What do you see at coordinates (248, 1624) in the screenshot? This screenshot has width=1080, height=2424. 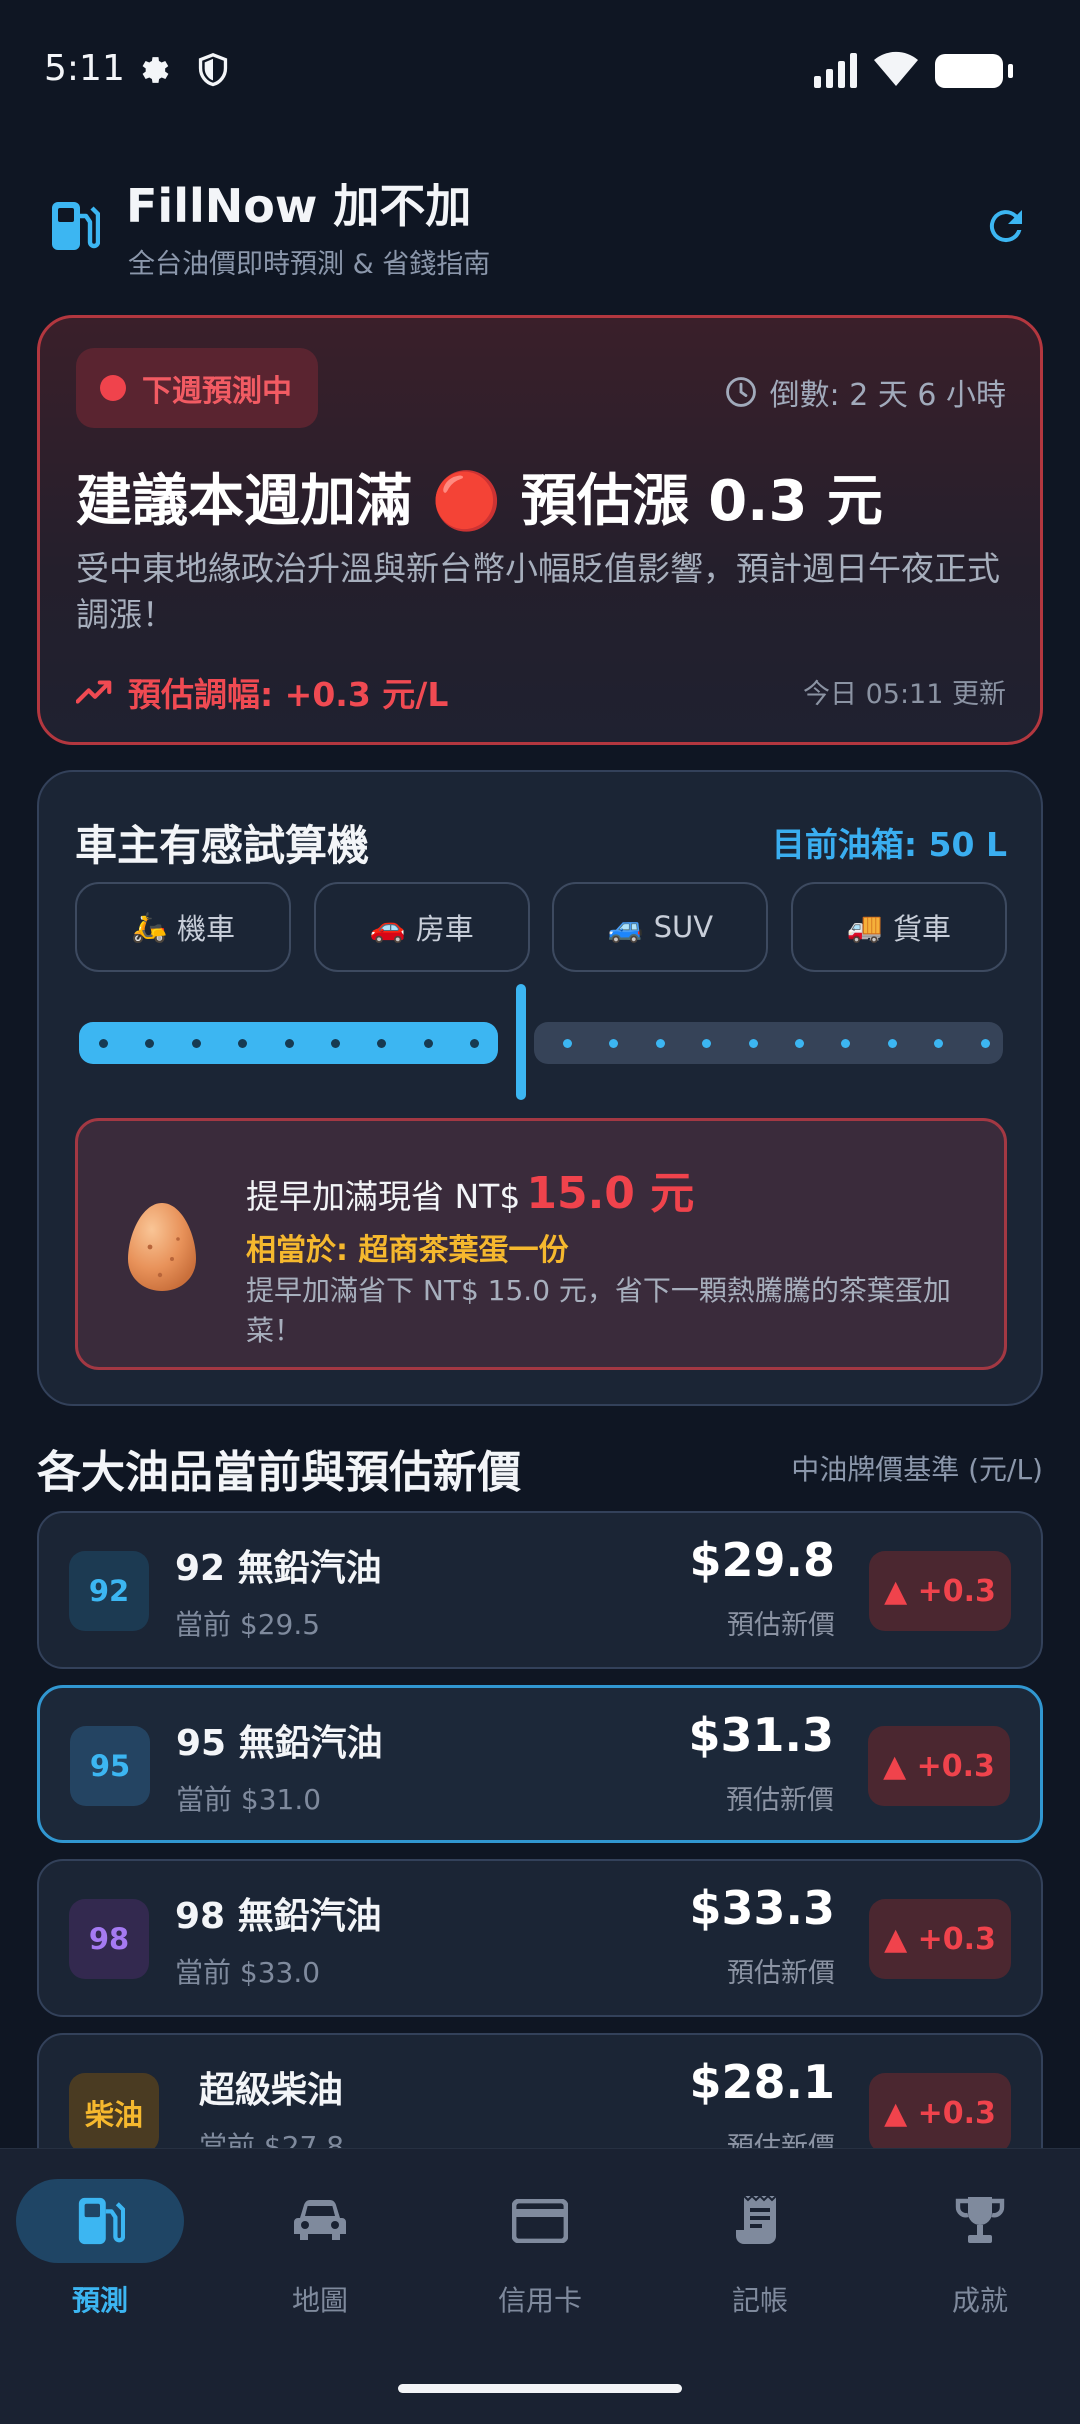 I see `fuel-current-price: 當前 $29.5` at bounding box center [248, 1624].